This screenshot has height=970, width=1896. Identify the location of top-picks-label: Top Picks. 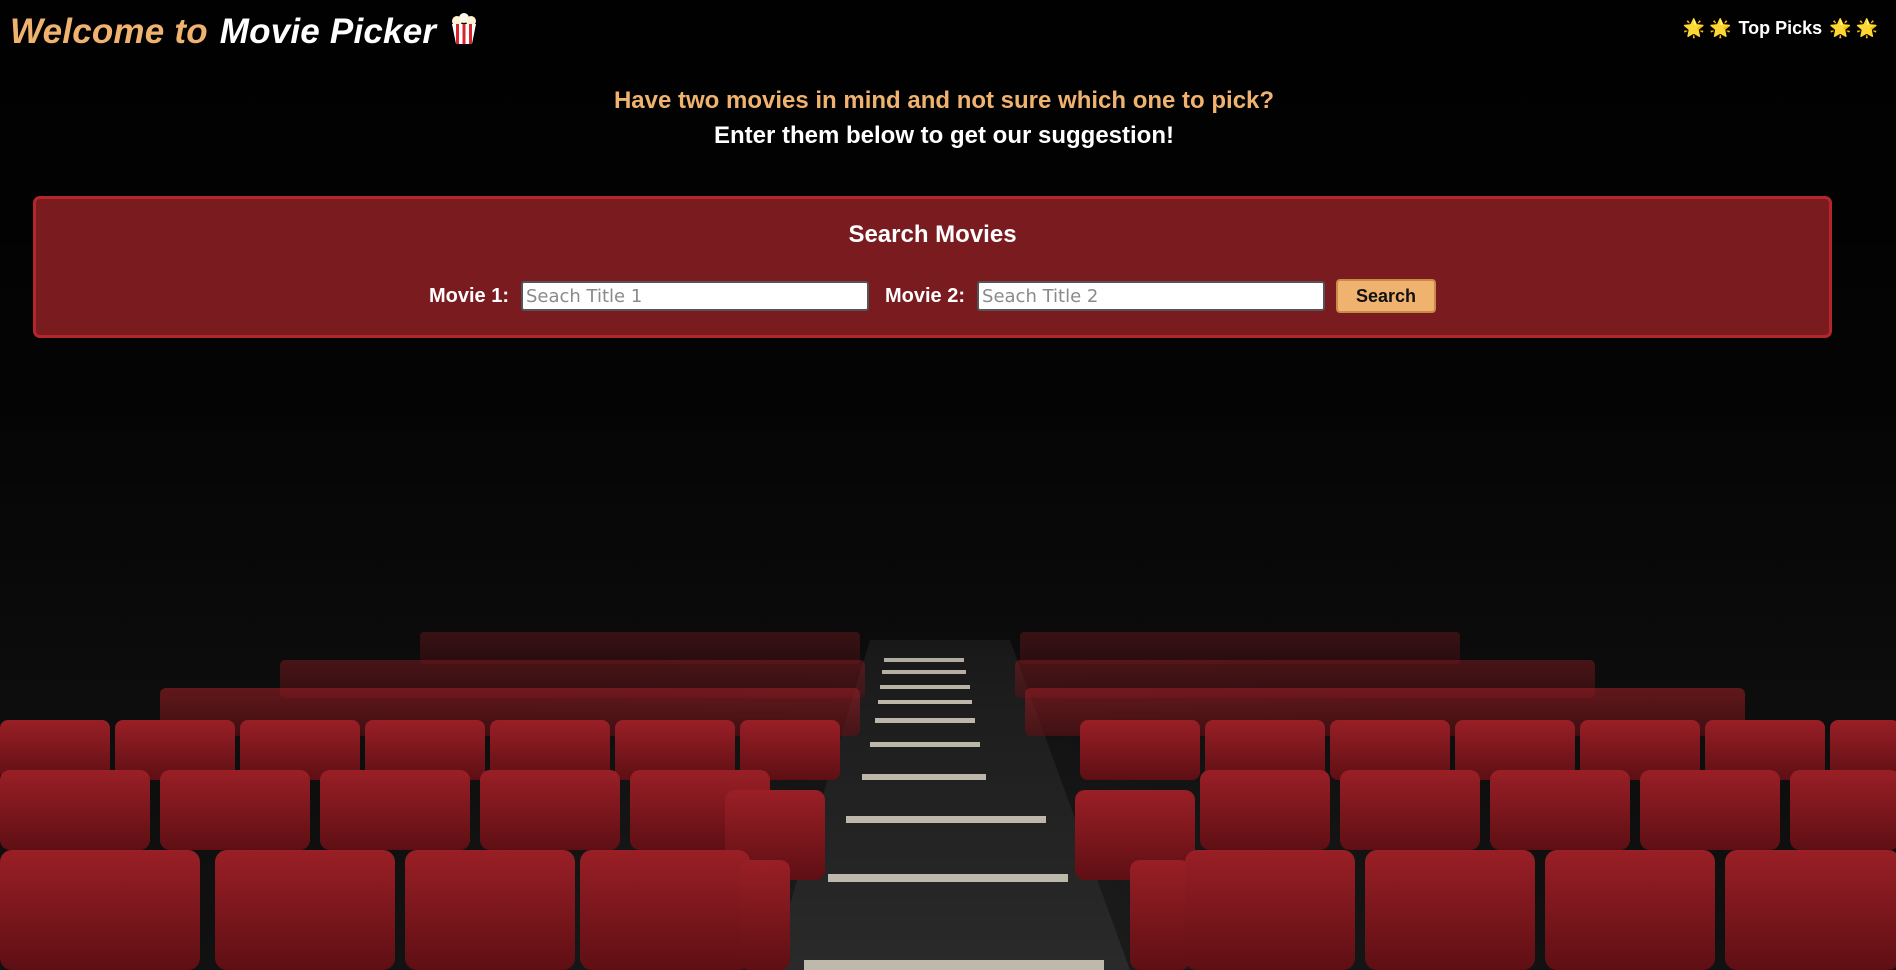
(1780, 28).